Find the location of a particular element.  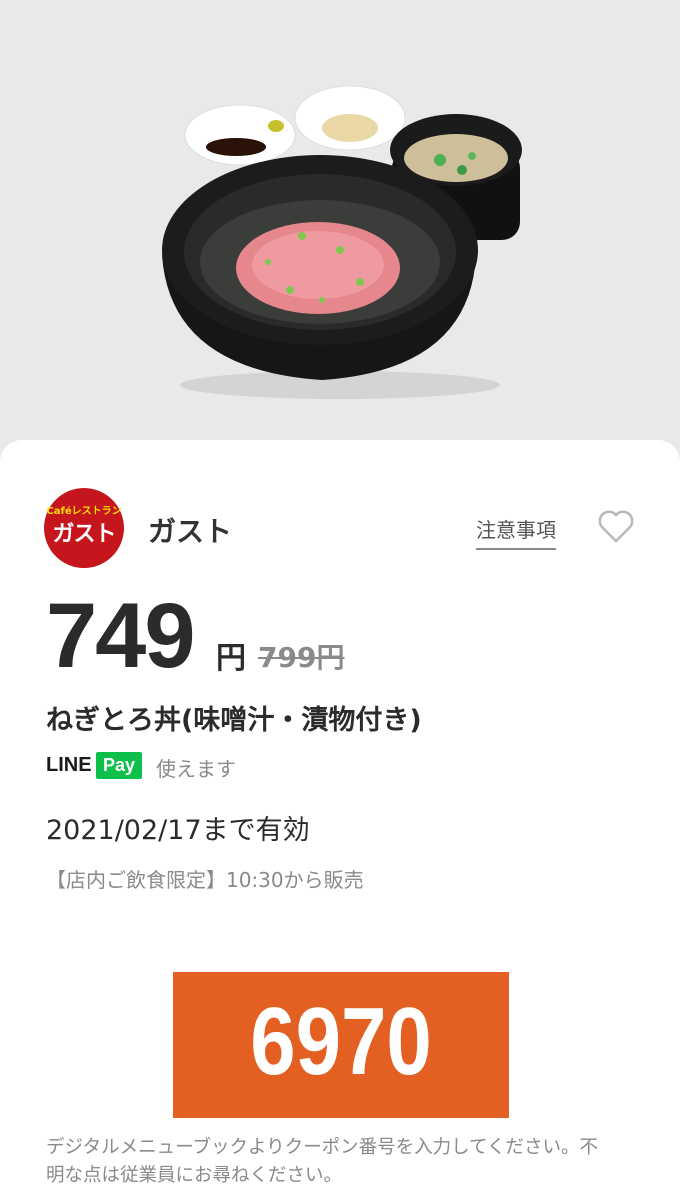

coupon-code-box: 6970 is located at coordinates (341, 1045).